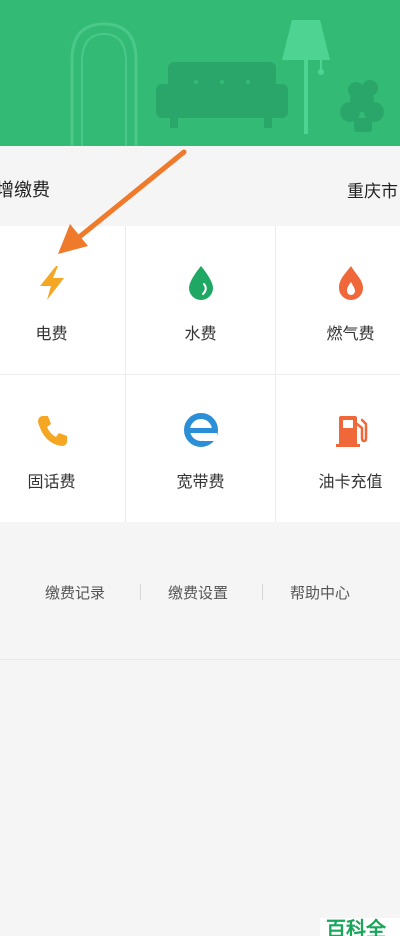 This screenshot has height=936, width=400. What do you see at coordinates (201, 430) in the screenshot?
I see `broadband-icon` at bounding box center [201, 430].